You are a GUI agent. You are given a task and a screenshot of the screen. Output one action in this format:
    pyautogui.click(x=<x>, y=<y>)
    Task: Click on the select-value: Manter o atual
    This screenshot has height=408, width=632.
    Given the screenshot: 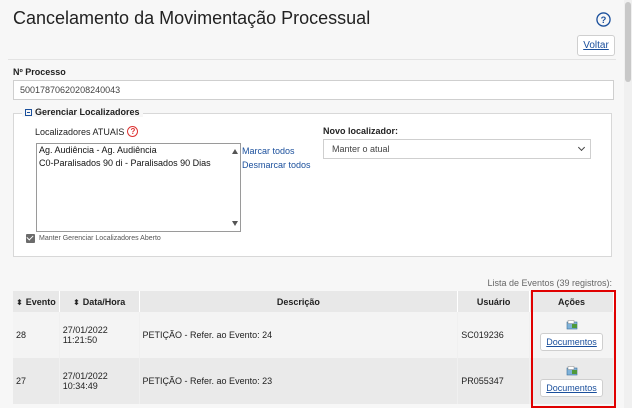 What is the action you would take?
    pyautogui.click(x=361, y=149)
    